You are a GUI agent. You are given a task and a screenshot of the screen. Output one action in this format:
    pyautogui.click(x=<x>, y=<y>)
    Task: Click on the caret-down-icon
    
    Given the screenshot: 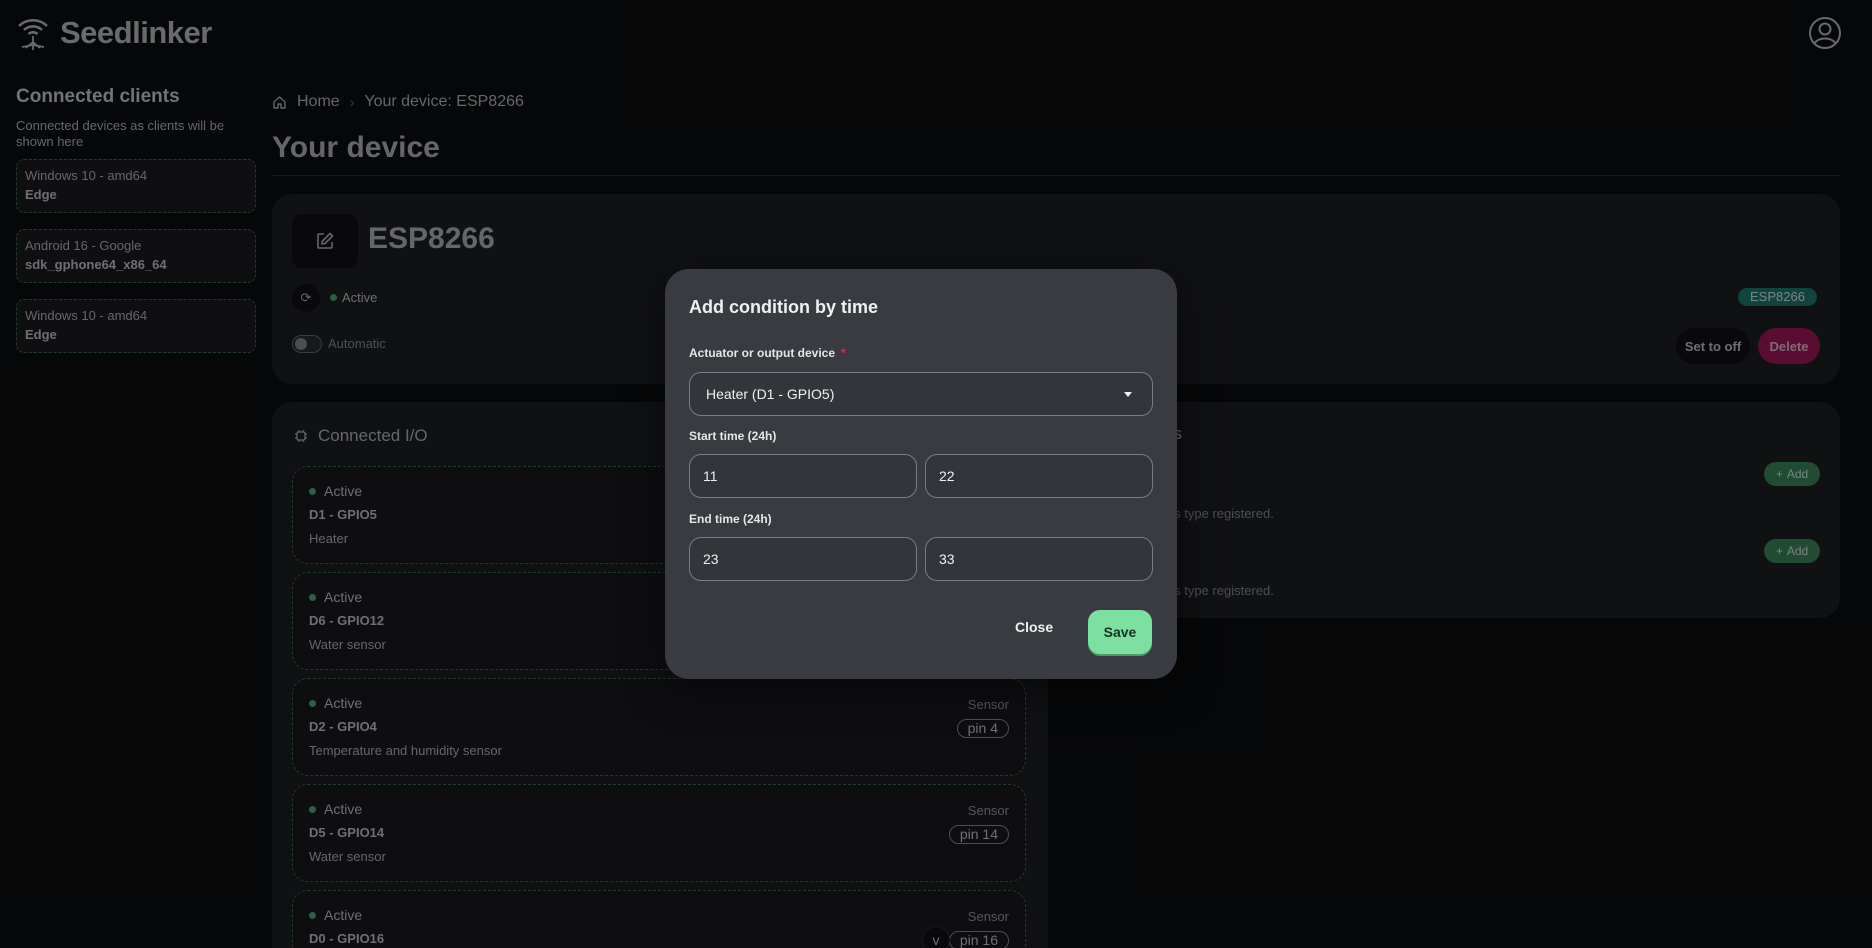 What is the action you would take?
    pyautogui.click(x=1128, y=394)
    